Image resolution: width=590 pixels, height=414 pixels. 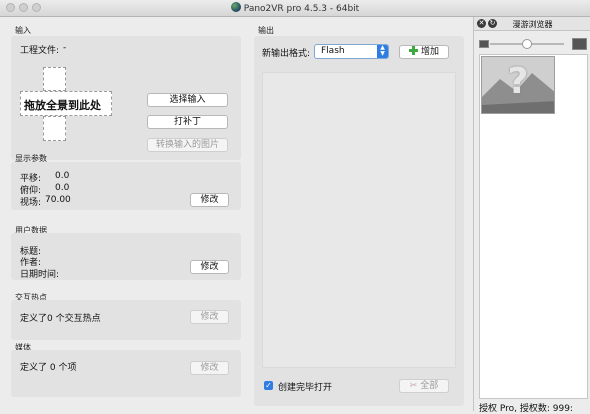 What do you see at coordinates (484, 44) in the screenshot?
I see `small-thumbnail-icon` at bounding box center [484, 44].